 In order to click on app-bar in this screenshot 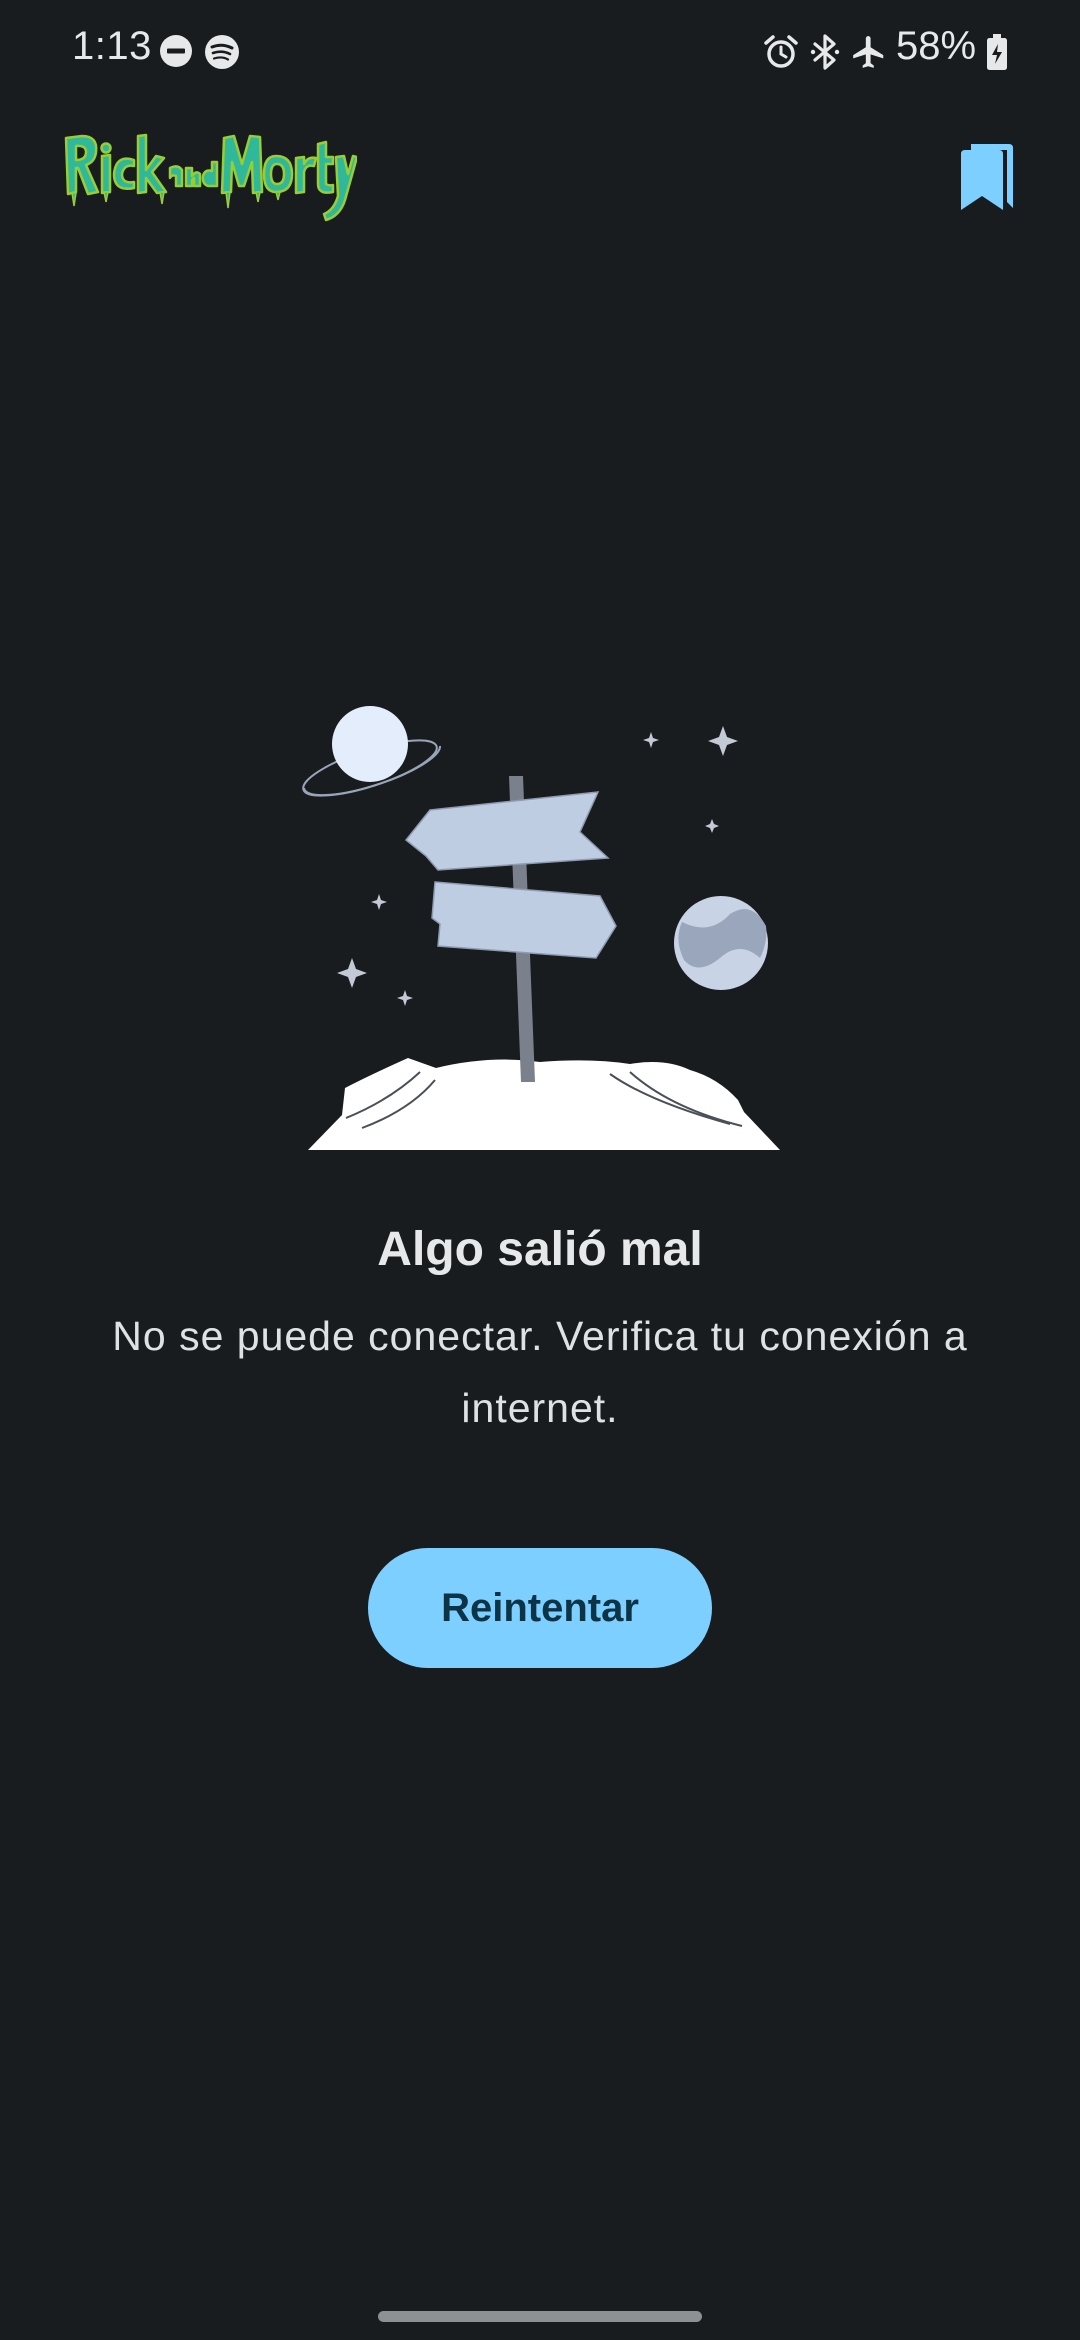, I will do `click(540, 175)`.